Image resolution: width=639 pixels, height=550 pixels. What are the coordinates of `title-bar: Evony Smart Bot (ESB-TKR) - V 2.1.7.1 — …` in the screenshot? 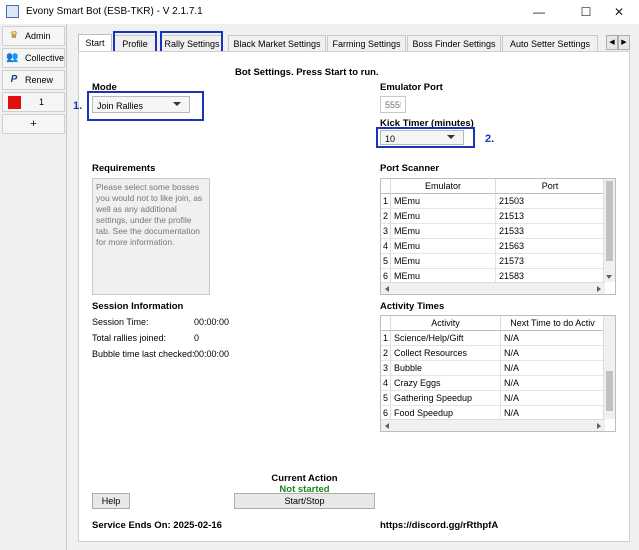 It's located at (319, 12).